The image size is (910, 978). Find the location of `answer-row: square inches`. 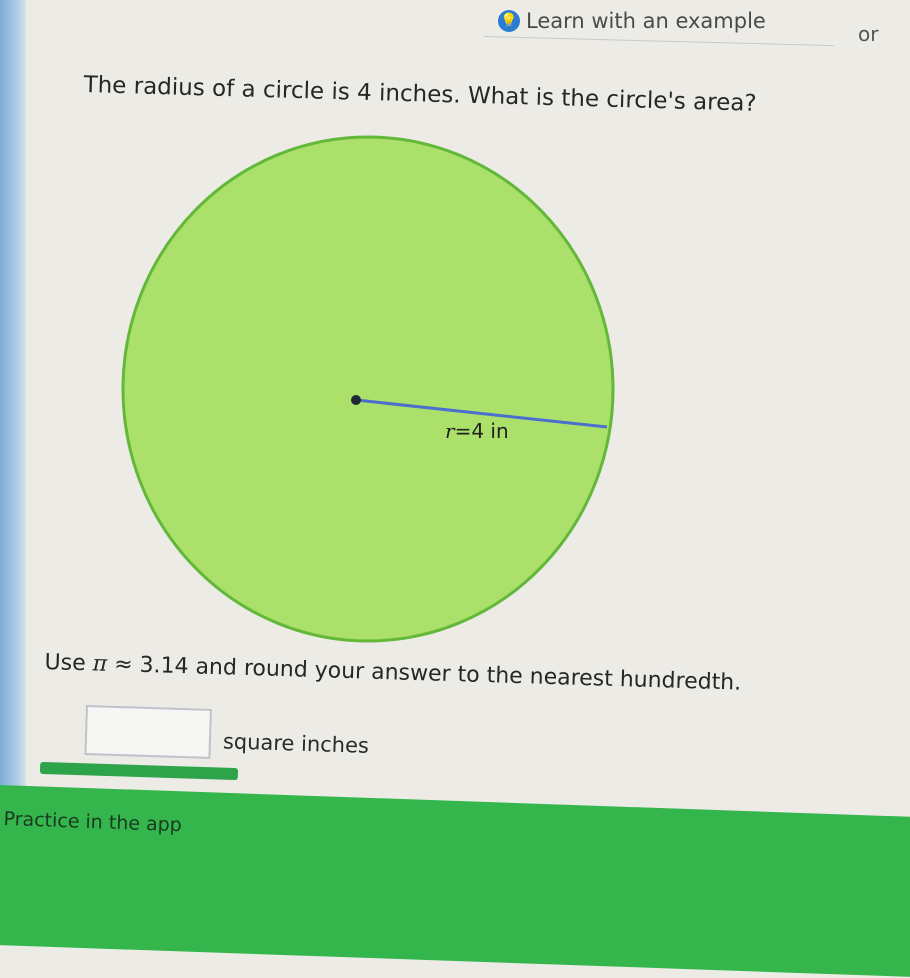

answer-row: square inches is located at coordinates (227, 734).